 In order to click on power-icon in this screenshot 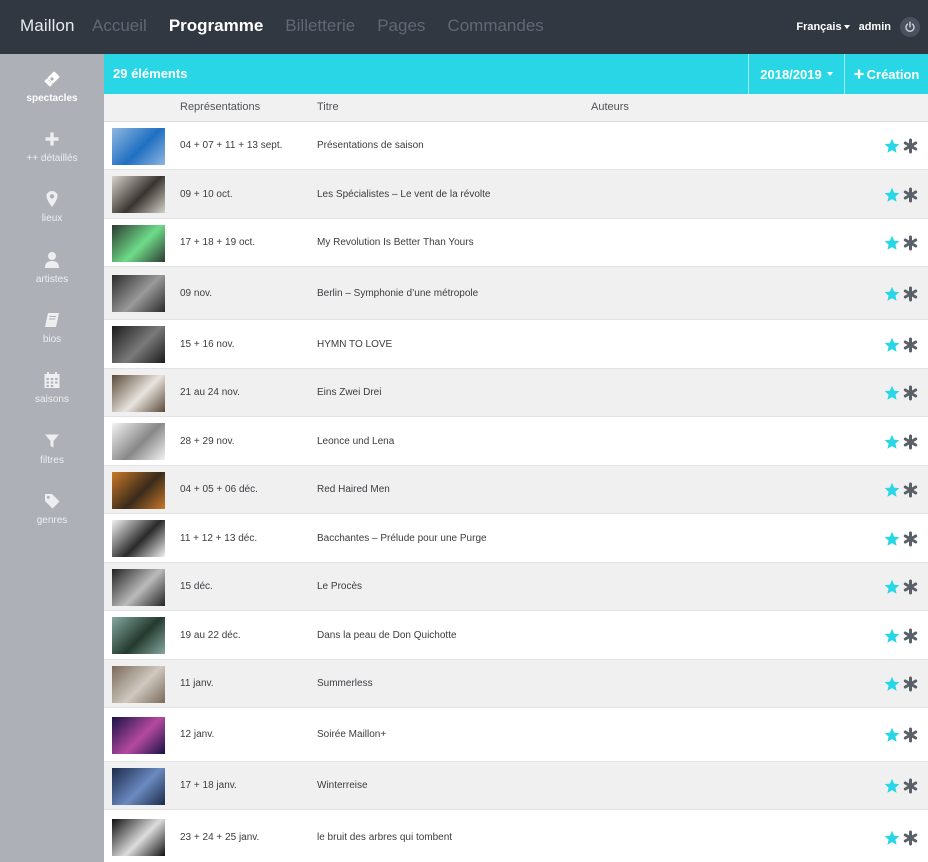, I will do `click(910, 27)`.